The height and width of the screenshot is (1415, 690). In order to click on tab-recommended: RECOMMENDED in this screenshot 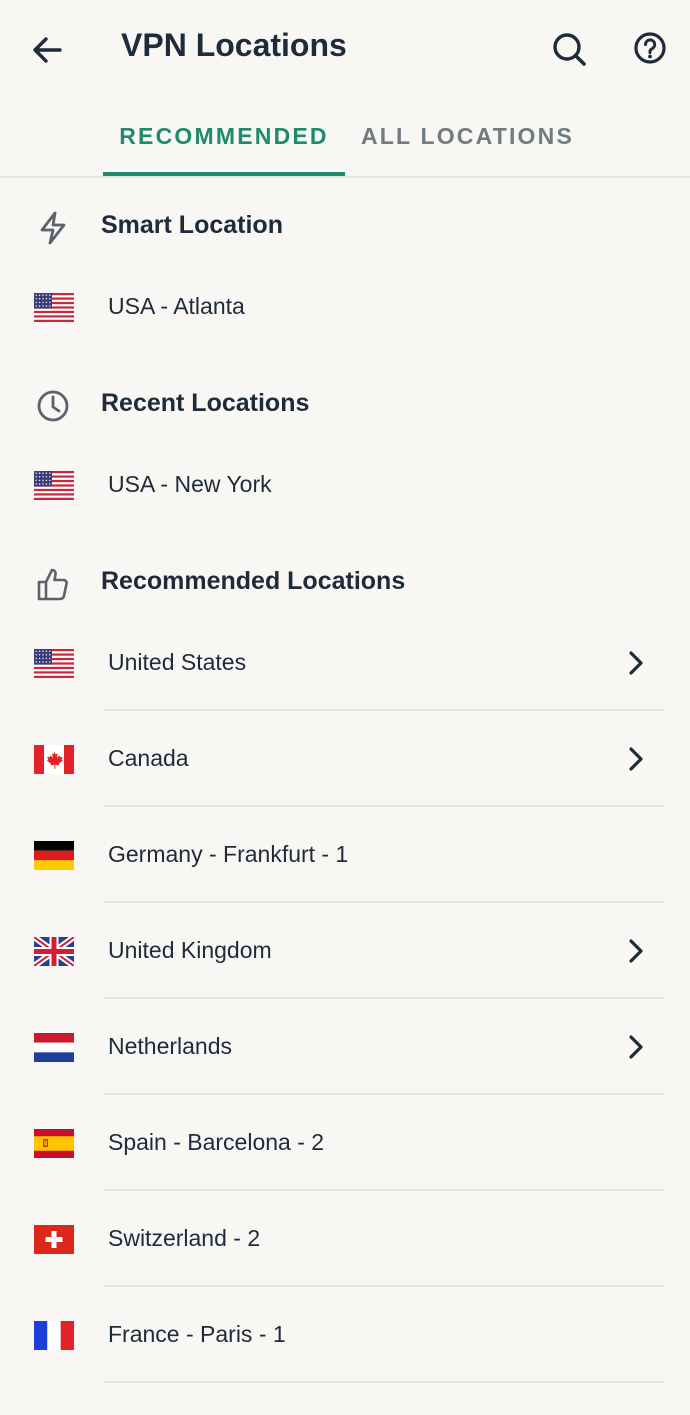, I will do `click(224, 138)`.